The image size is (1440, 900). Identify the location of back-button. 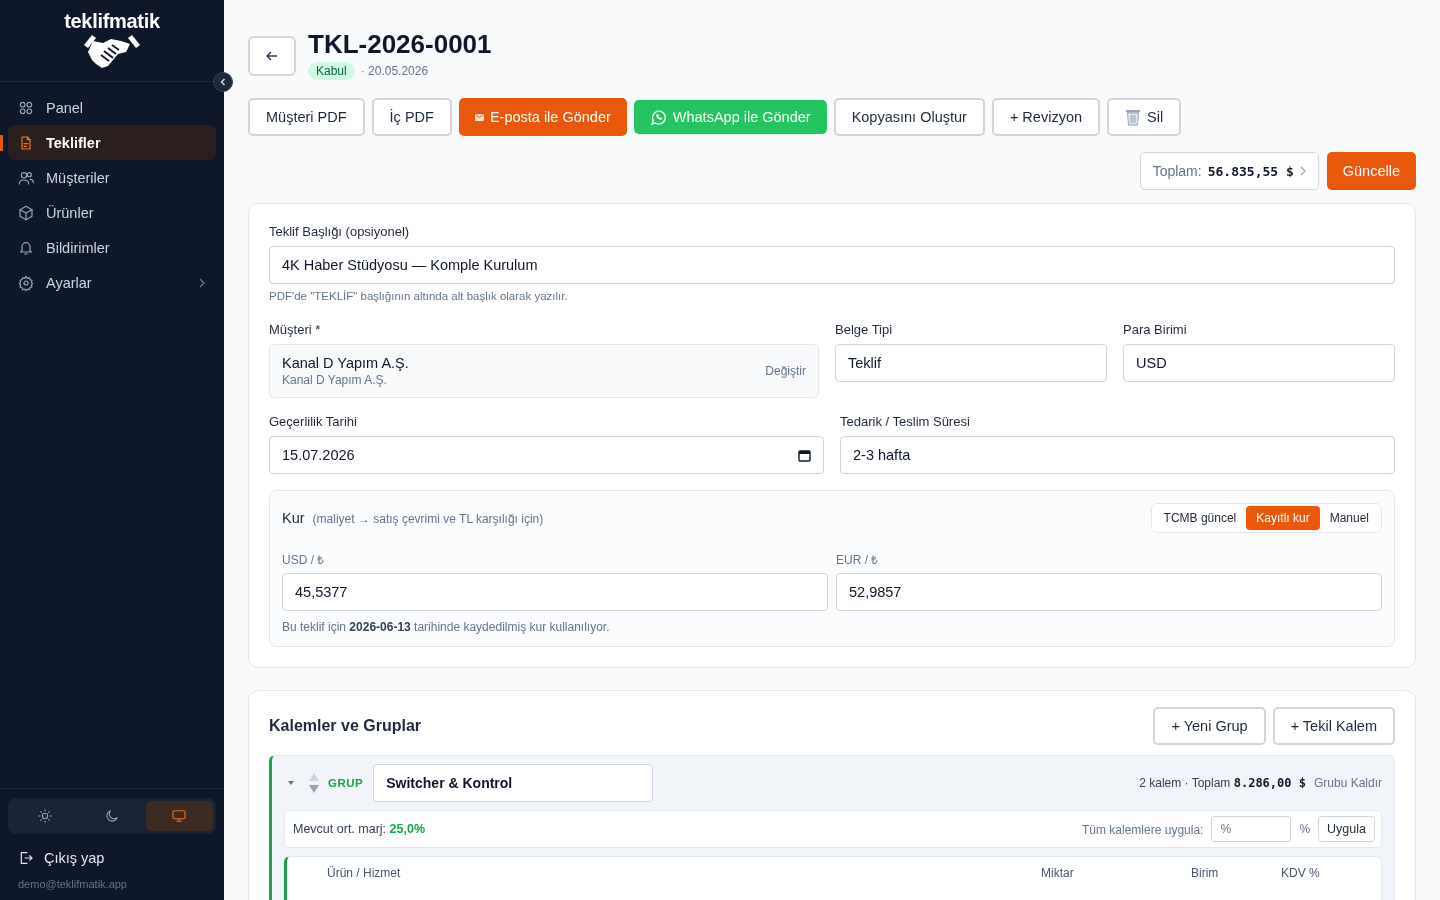
(272, 56).